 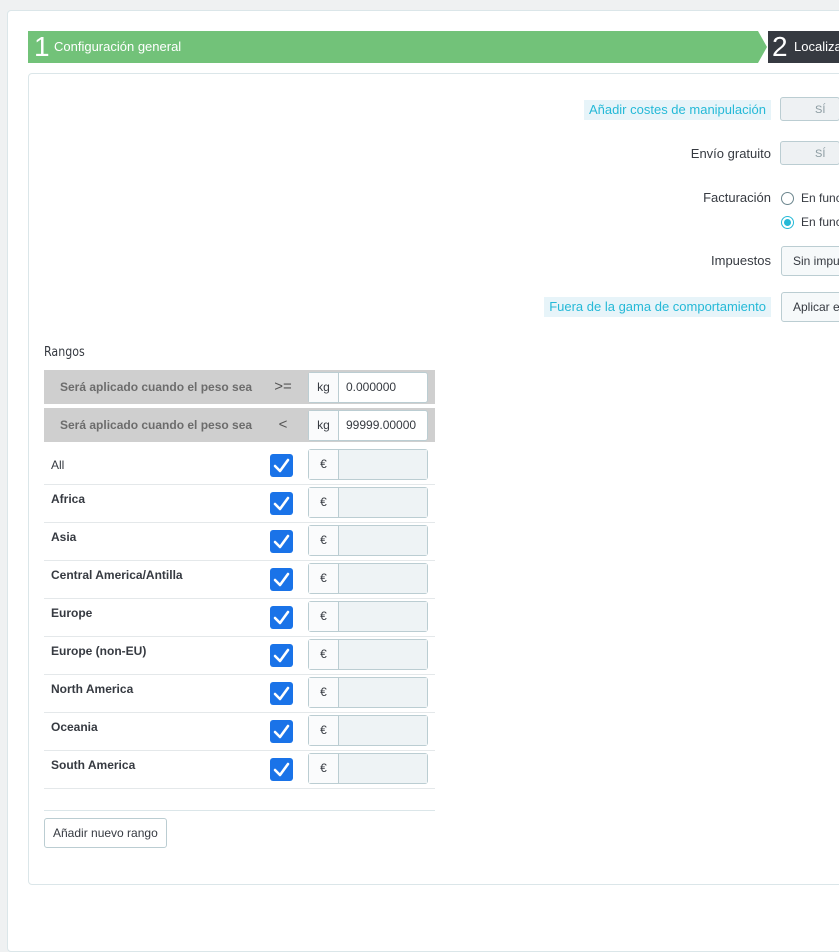 What do you see at coordinates (381, 425) in the screenshot?
I see `range-to-input: 99999.00000` at bounding box center [381, 425].